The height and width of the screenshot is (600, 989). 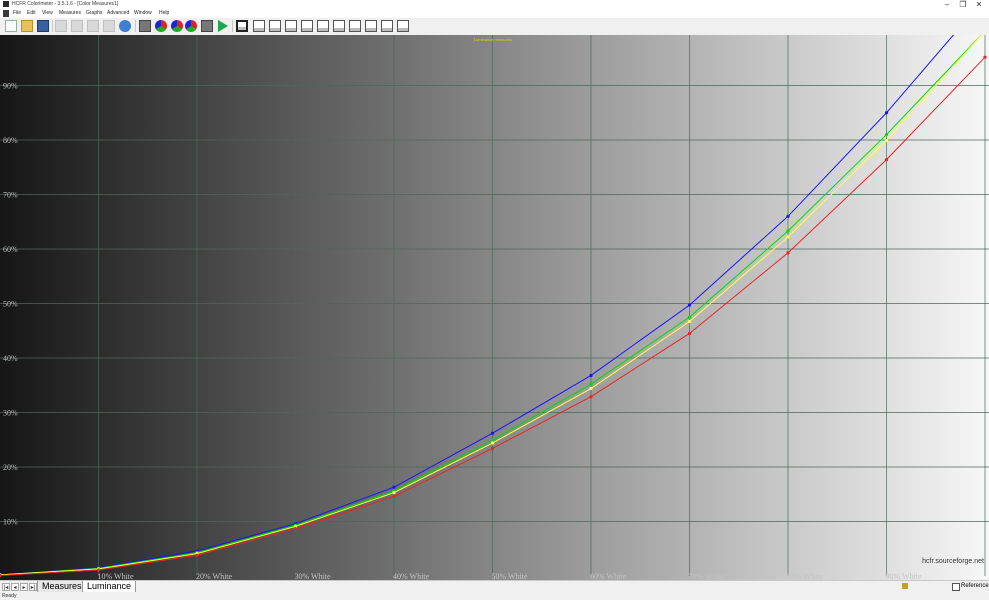 What do you see at coordinates (118, 13) in the screenshot?
I see `menu-advanced: Advanced` at bounding box center [118, 13].